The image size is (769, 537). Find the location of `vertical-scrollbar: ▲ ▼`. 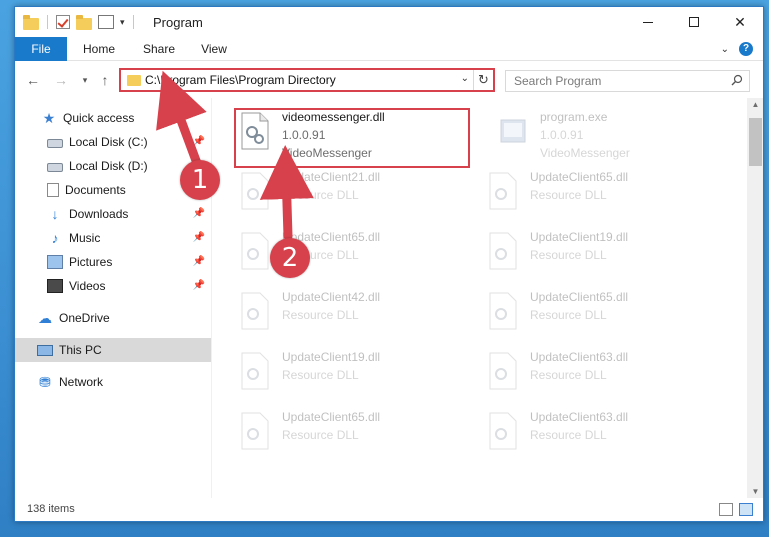

vertical-scrollbar: ▲ ▼ is located at coordinates (755, 298).